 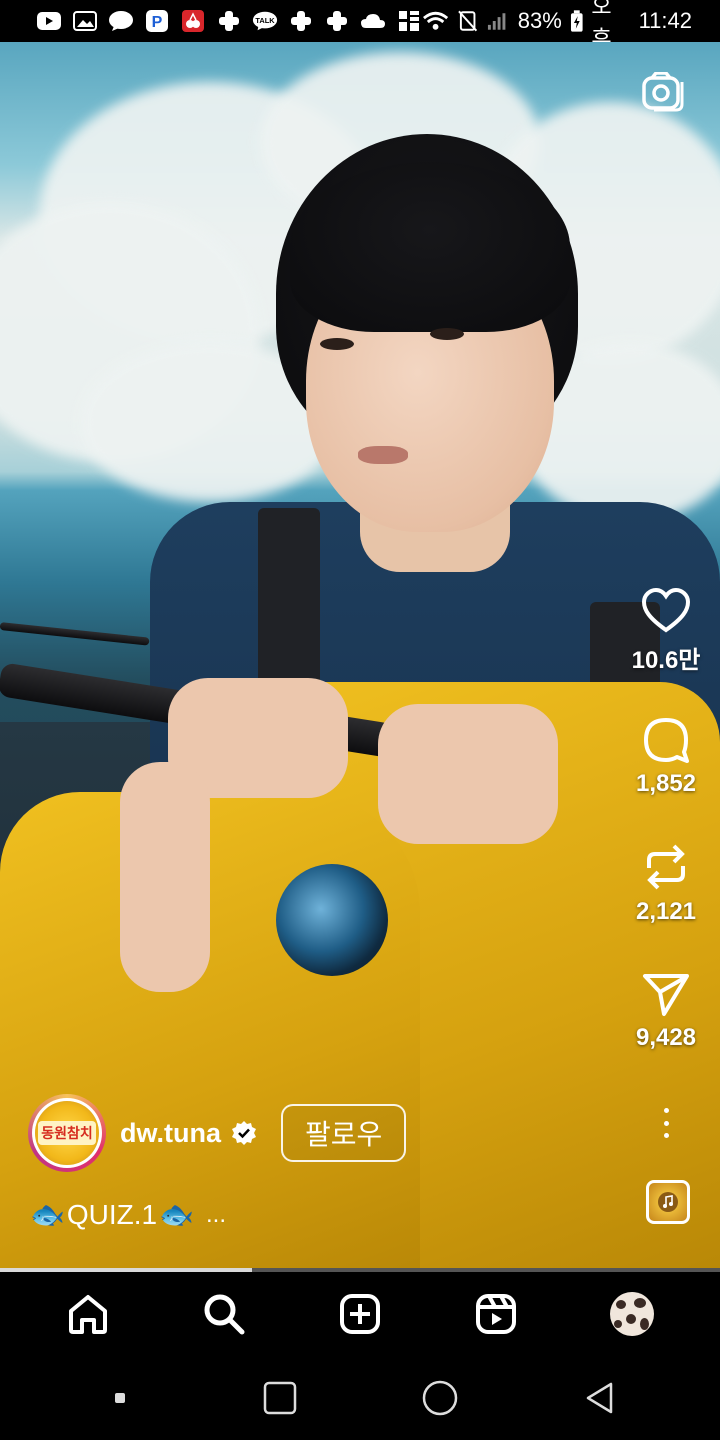 I want to click on fishing-reel, so click(x=332, y=920).